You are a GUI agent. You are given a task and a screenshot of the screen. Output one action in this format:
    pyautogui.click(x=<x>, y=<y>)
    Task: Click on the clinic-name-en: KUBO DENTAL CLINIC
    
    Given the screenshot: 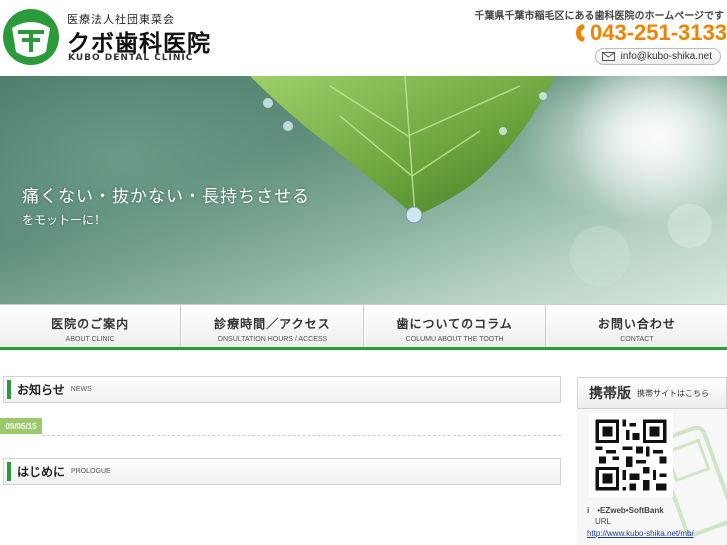 What is the action you would take?
    pyautogui.click(x=131, y=58)
    